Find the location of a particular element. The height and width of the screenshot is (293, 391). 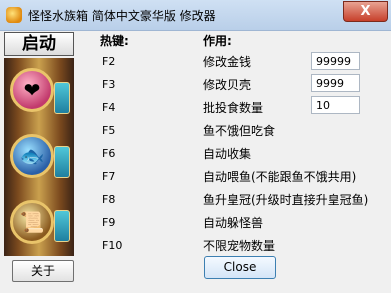

function-header: 作用: is located at coordinates (217, 41).